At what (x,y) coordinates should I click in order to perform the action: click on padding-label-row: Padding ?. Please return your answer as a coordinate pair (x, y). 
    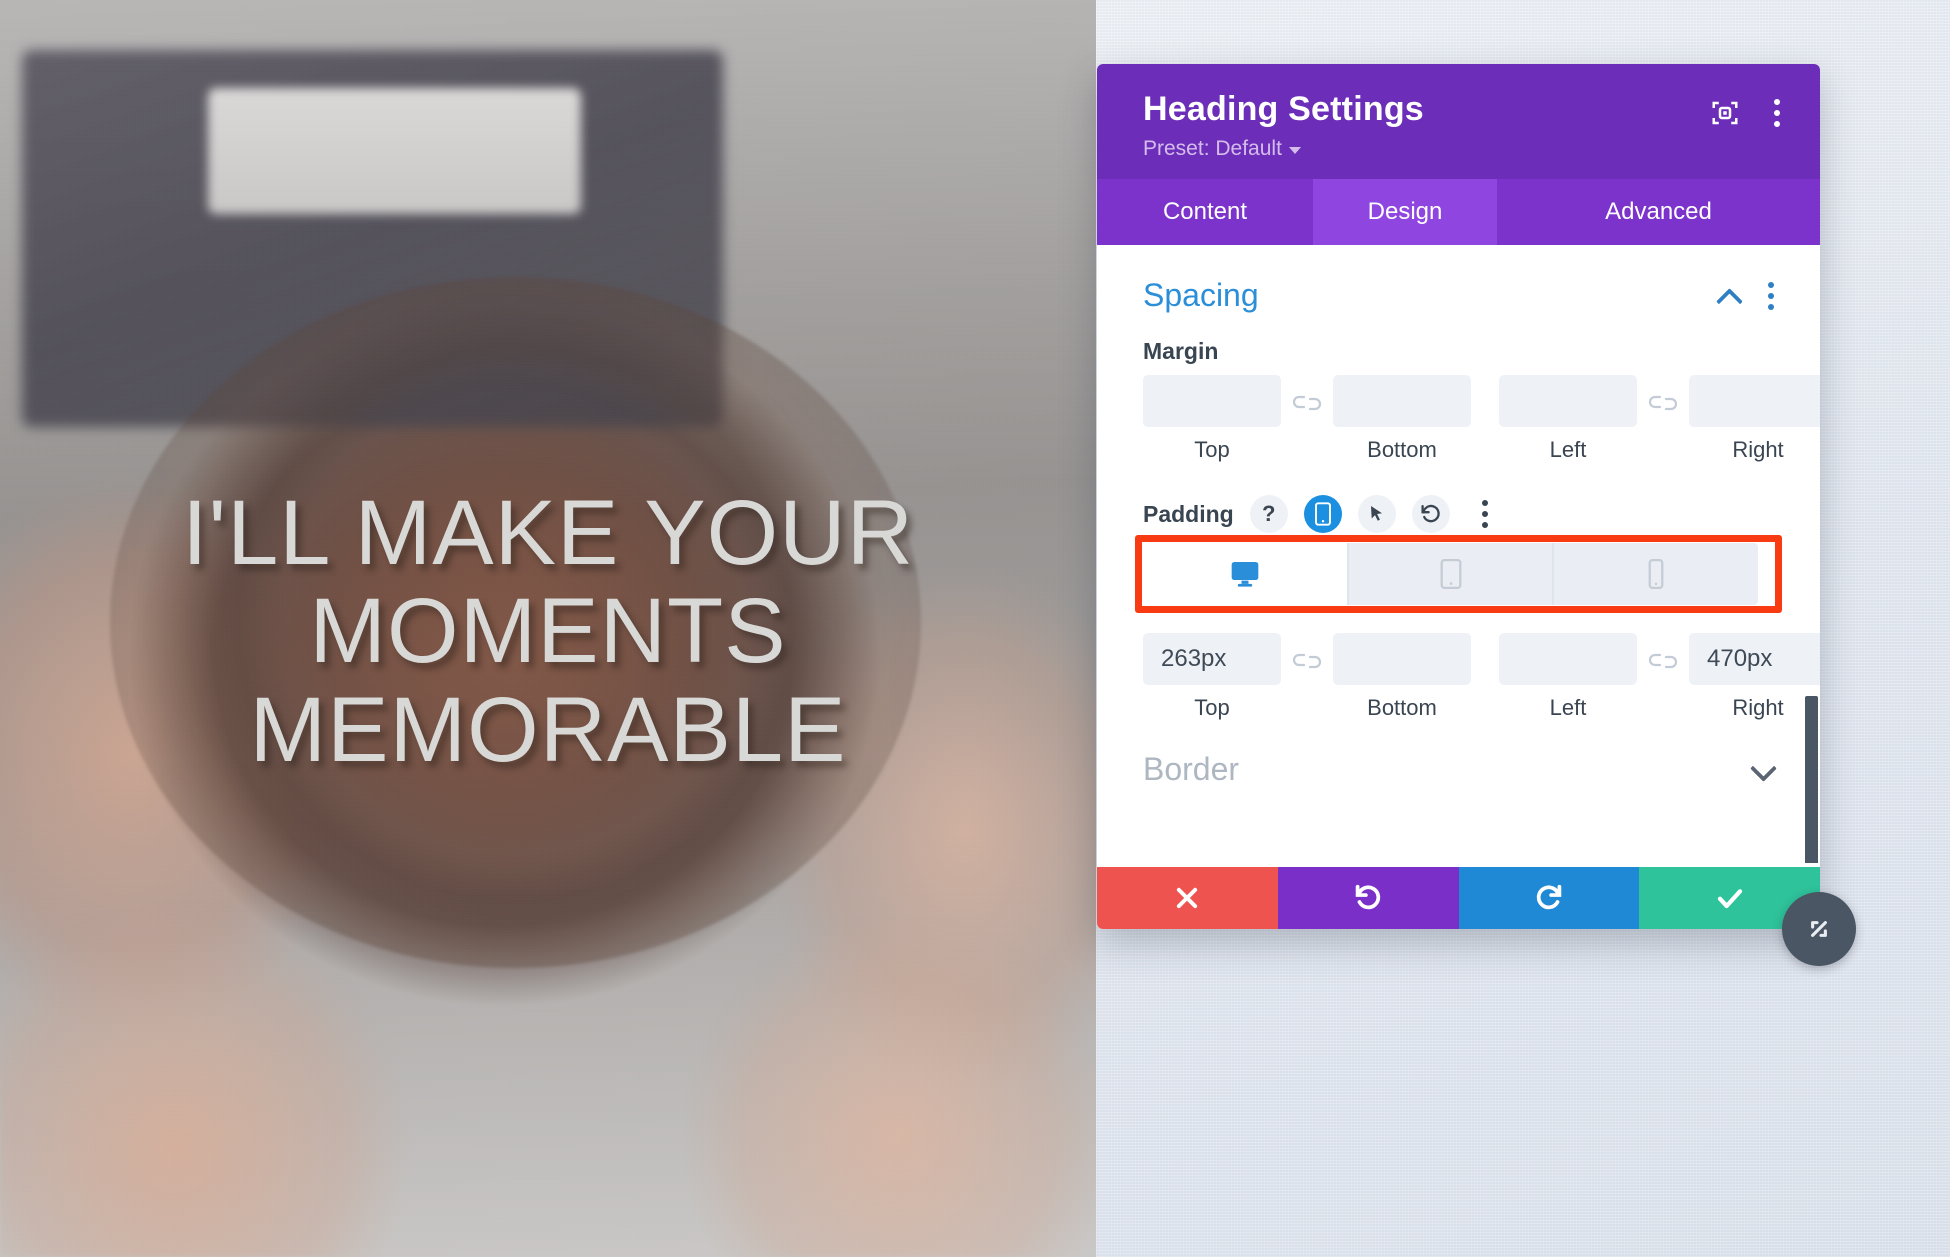
    Looking at the image, I should click on (1458, 514).